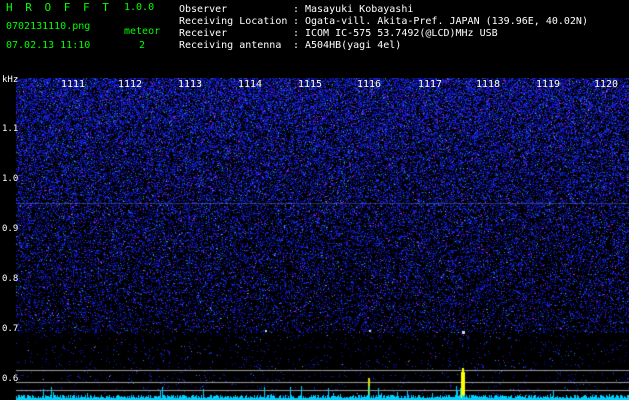 The width and height of the screenshot is (629, 400). What do you see at coordinates (310, 84) in the screenshot?
I see `x-tick-label: 1115` at bounding box center [310, 84].